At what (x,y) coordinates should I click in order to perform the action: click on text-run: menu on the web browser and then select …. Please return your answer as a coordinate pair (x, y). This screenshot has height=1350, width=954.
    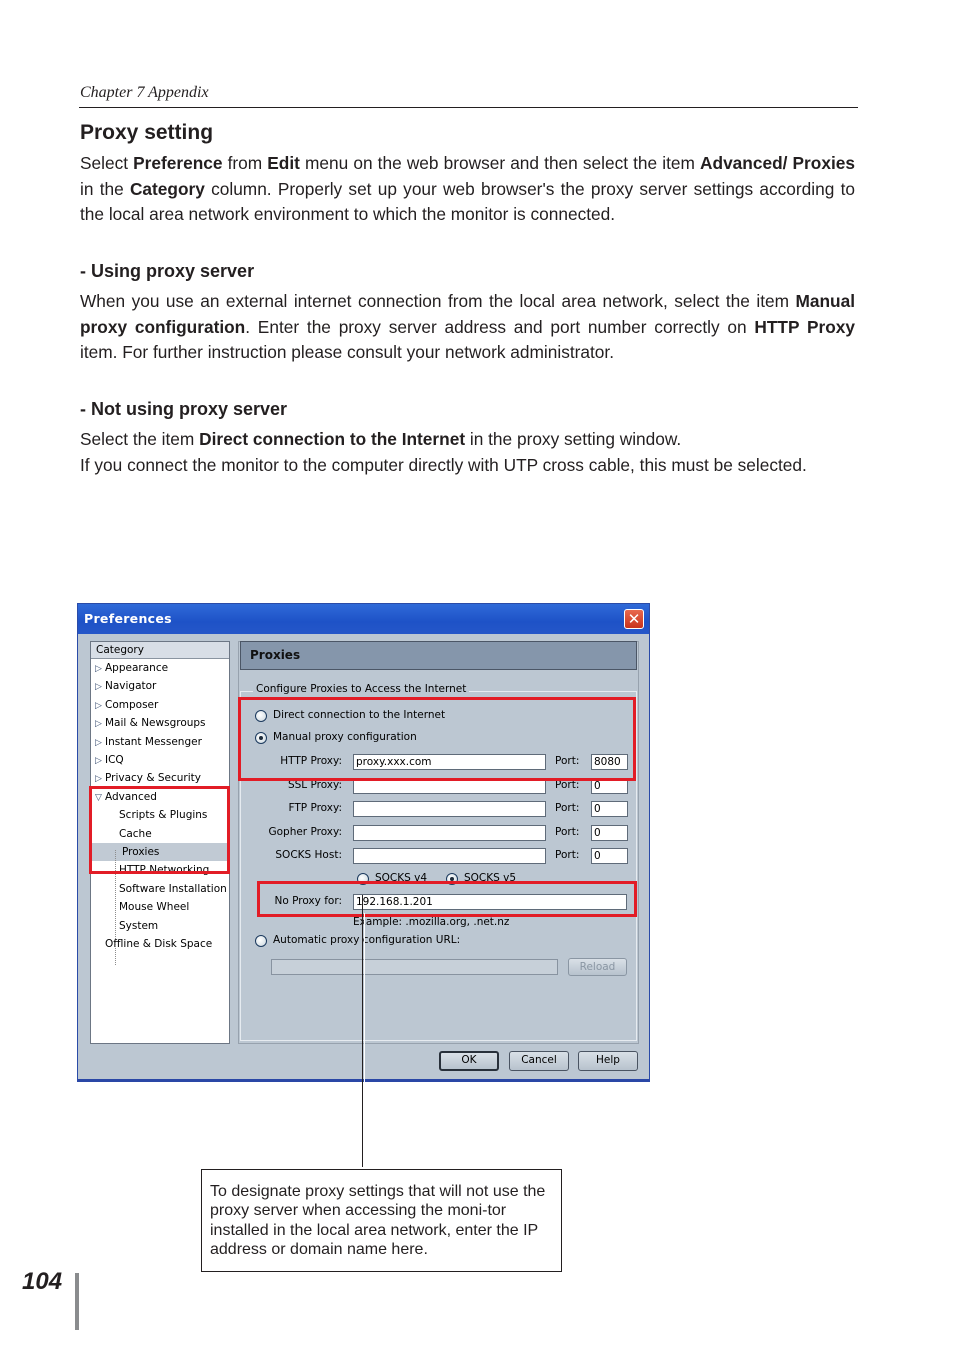
    Looking at the image, I should click on (500, 163).